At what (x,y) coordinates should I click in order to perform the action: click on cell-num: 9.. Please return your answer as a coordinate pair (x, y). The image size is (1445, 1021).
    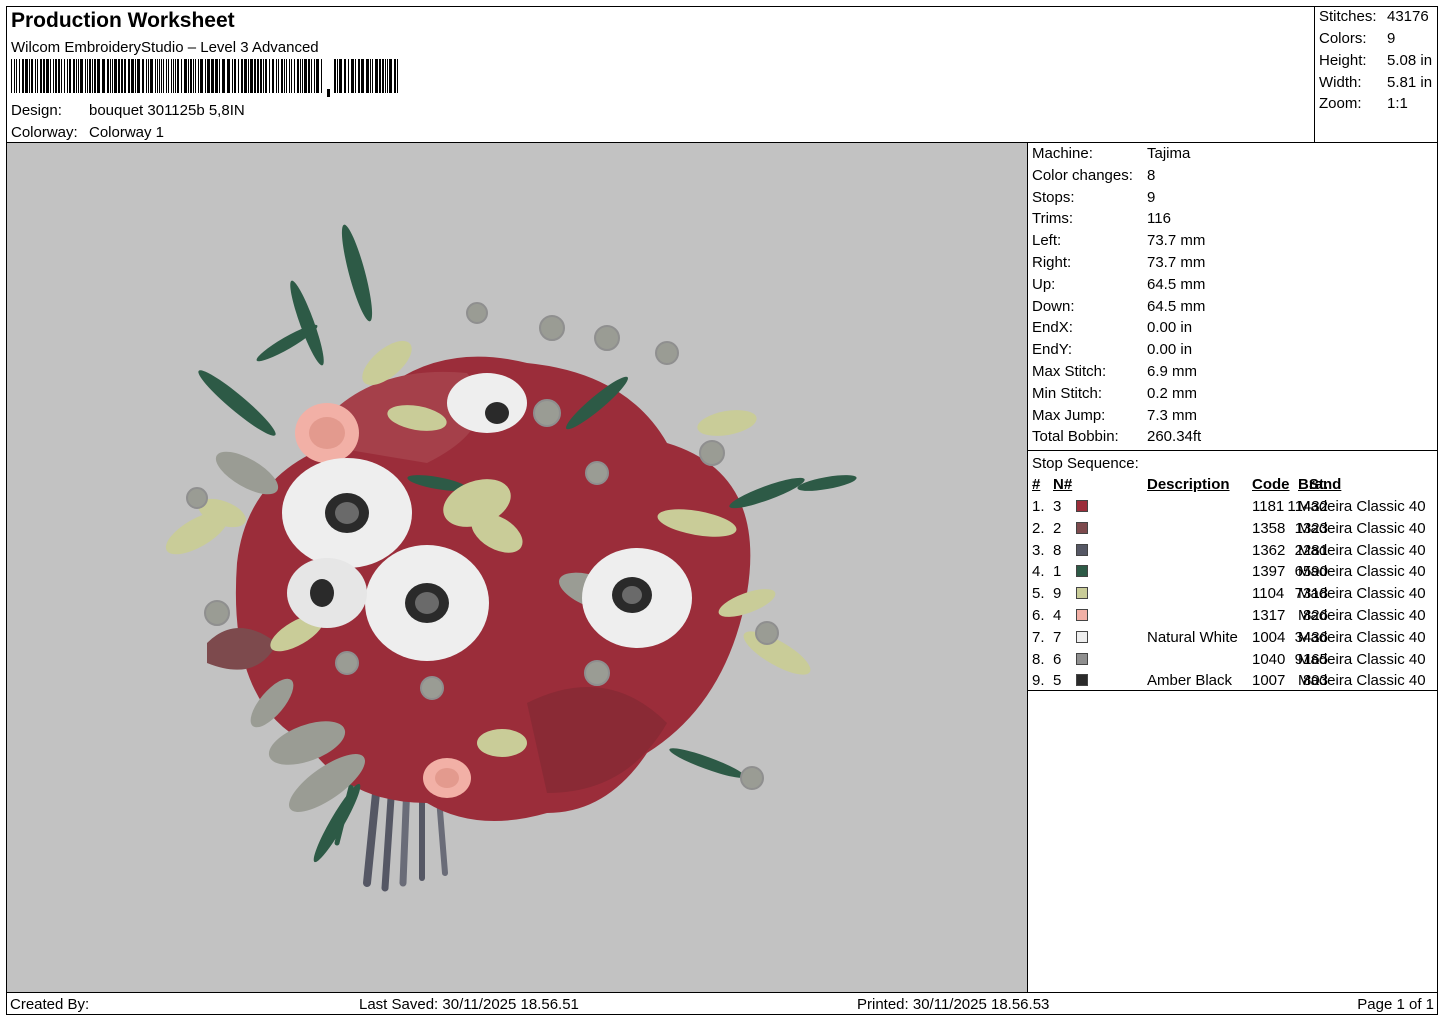
    Looking at the image, I should click on (1038, 681).